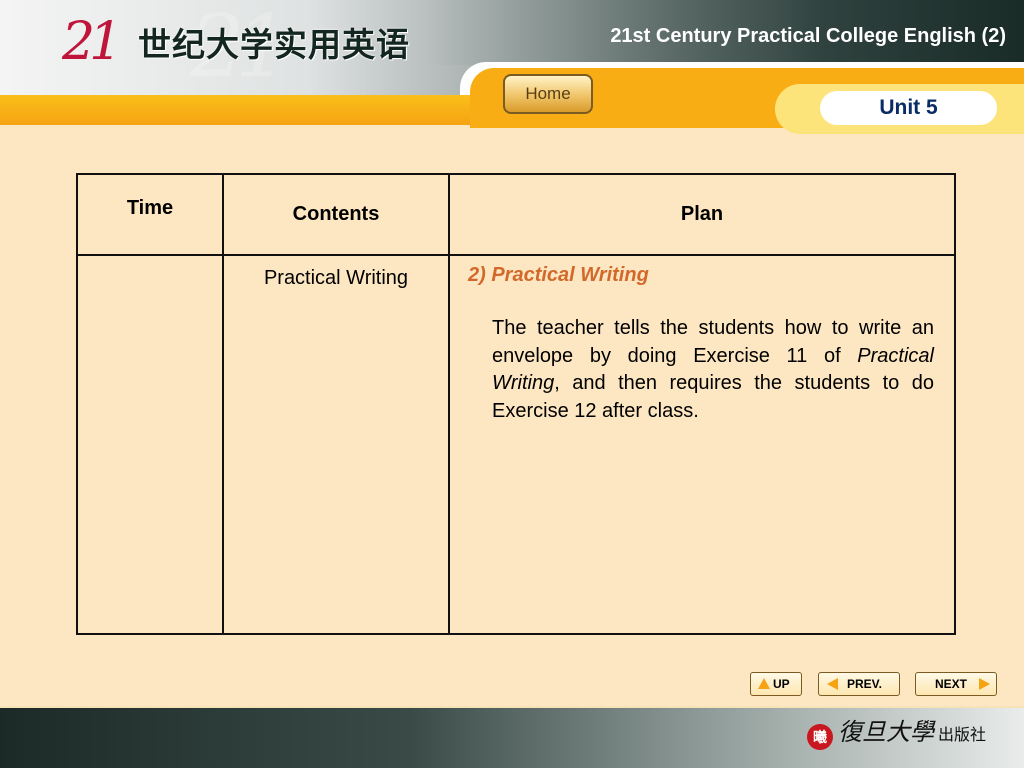 The width and height of the screenshot is (1024, 768). Describe the element at coordinates (820, 737) in the screenshot. I see `publisher-seal-icon: 曦` at that location.